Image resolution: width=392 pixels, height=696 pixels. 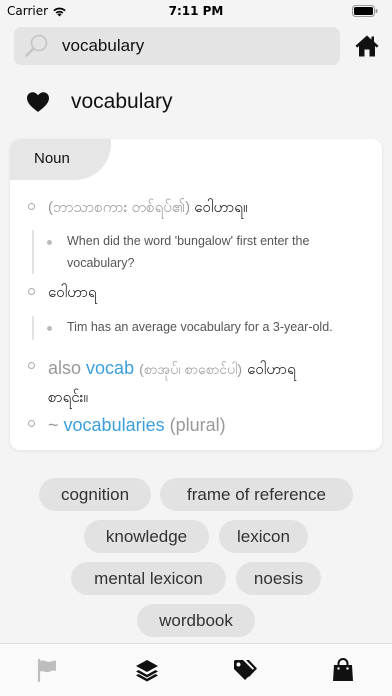 What do you see at coordinates (147, 670) in the screenshot?
I see `layers-icon` at bounding box center [147, 670].